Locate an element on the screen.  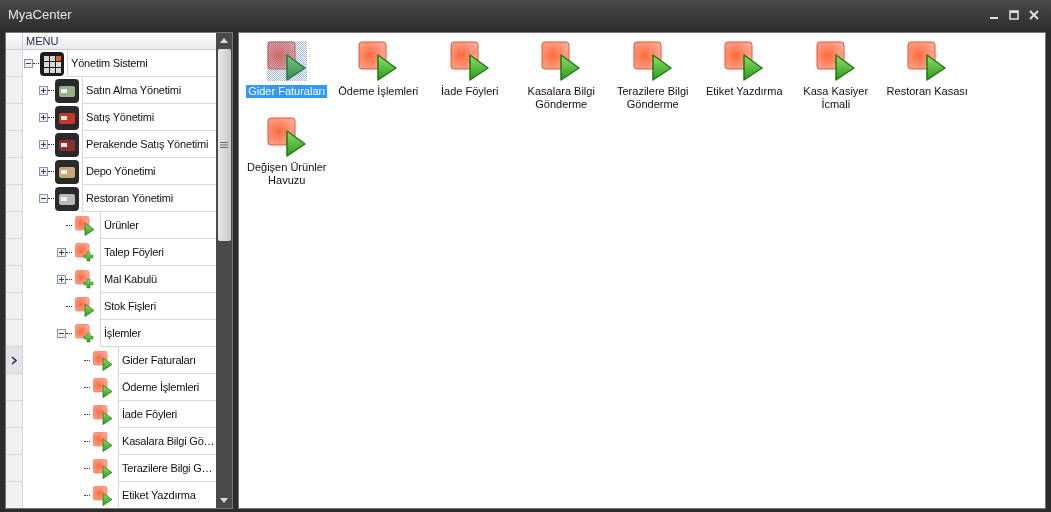
grid-icon is located at coordinates (52, 63).